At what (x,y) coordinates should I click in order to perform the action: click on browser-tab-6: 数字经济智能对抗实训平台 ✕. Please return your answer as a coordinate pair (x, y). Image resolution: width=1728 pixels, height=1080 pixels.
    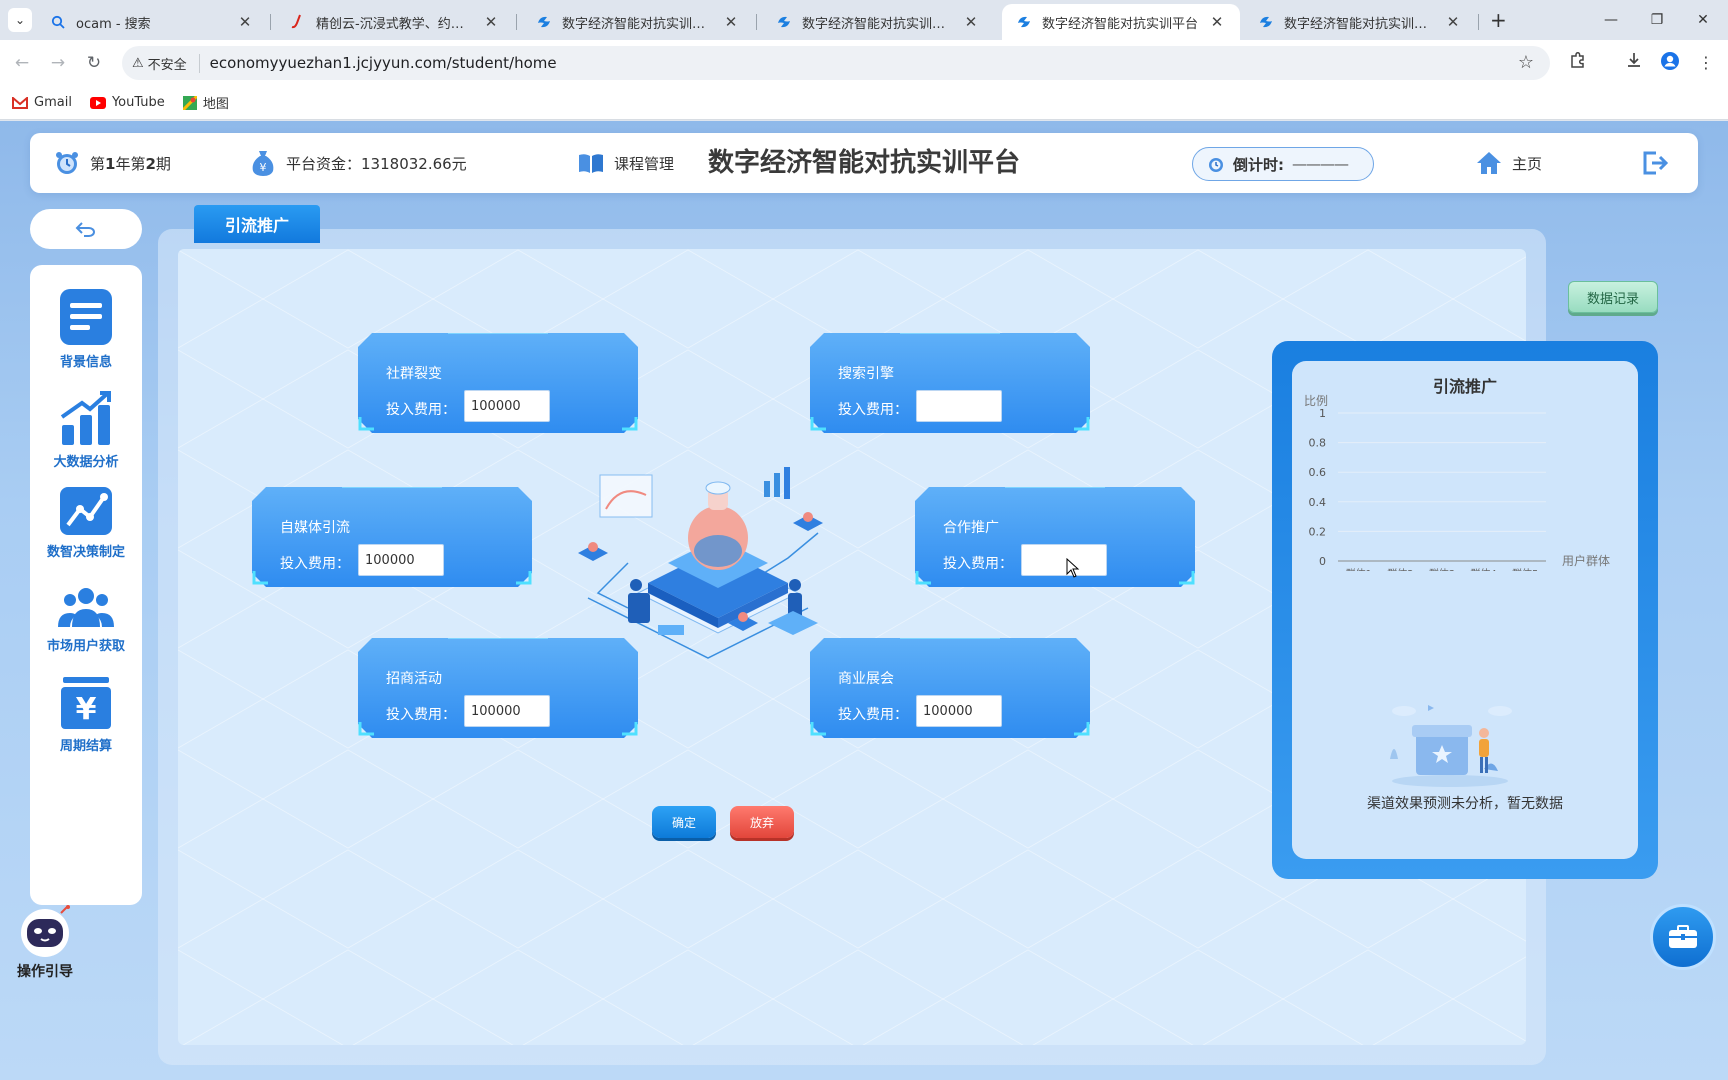
    Looking at the image, I should click on (1360, 22).